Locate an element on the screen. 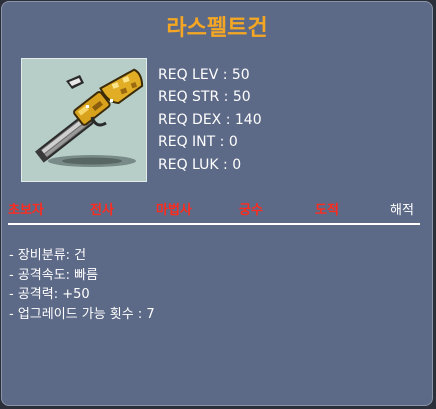 Image resolution: width=436 pixels, height=409 pixels. req-str: REQ STR : 50 is located at coordinates (204, 97).